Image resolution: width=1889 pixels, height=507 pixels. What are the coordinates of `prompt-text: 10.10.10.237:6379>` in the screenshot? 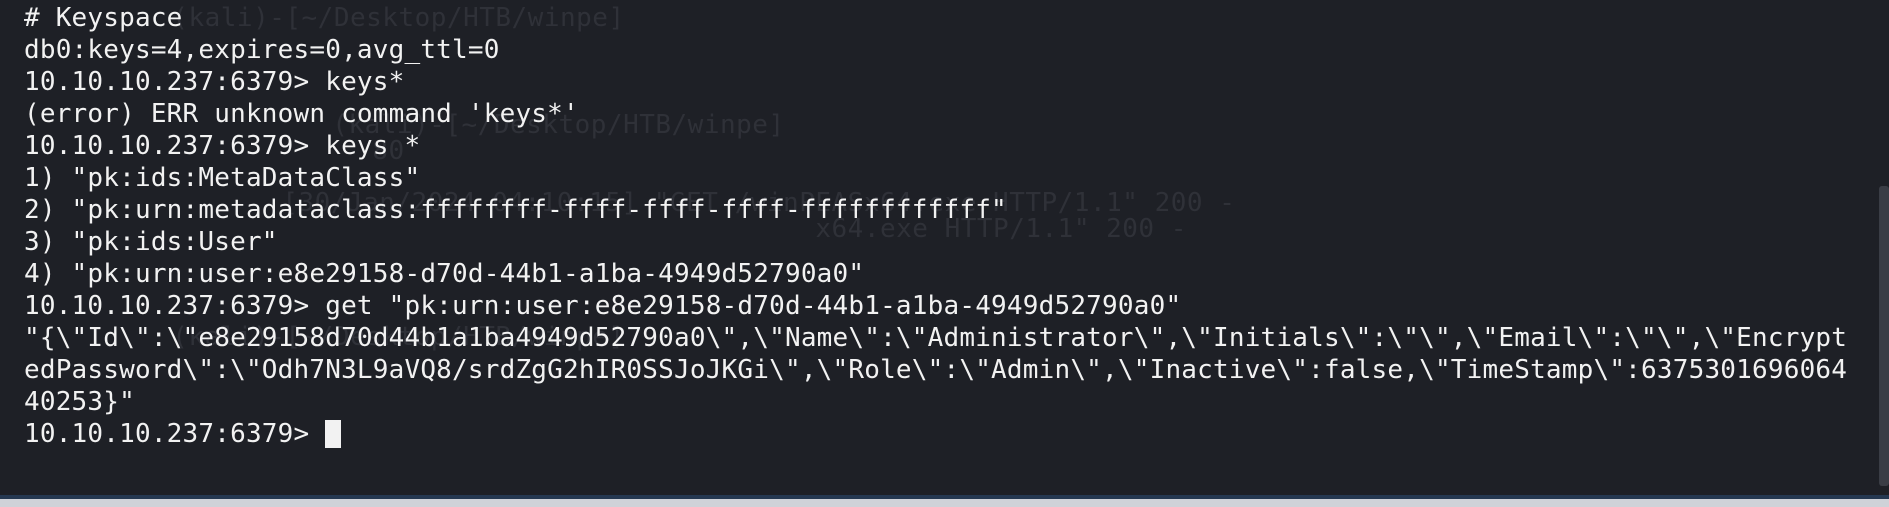 It's located at (175, 434).